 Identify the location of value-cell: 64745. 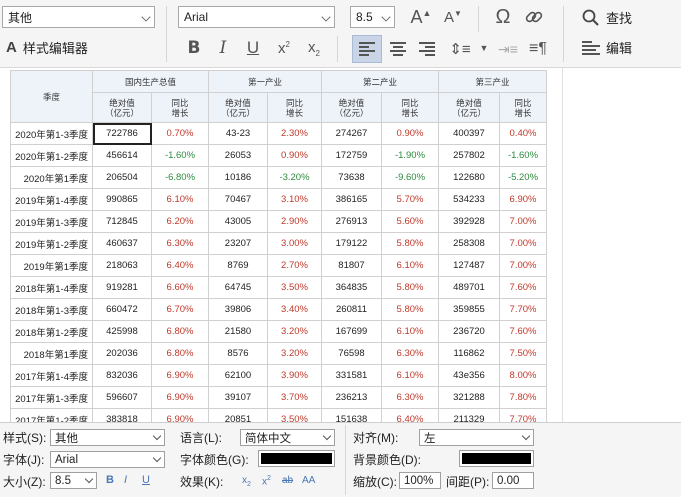
(238, 287).